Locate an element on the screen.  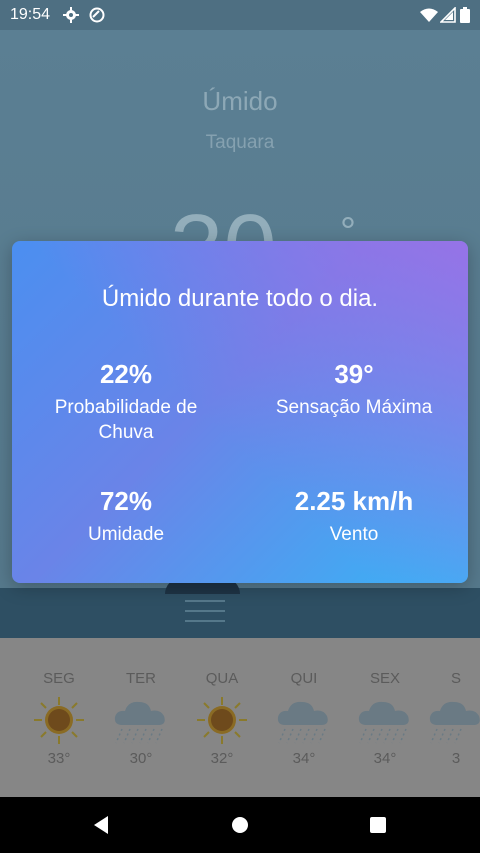
signal-icon is located at coordinates (448, 15).